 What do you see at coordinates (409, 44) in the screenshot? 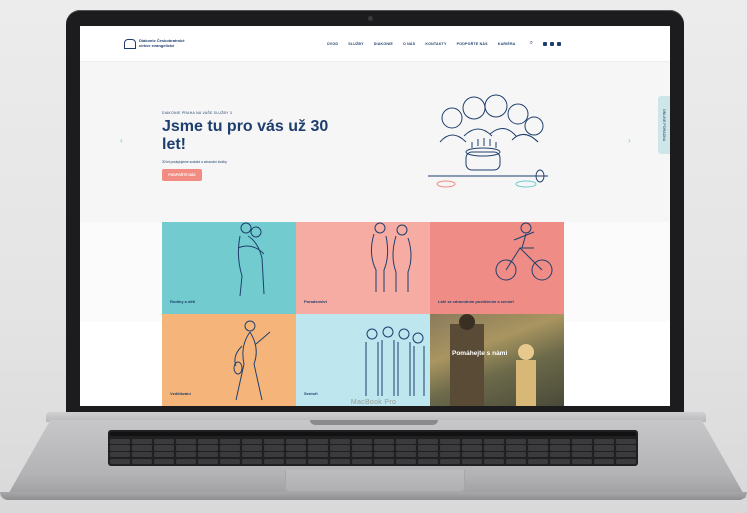
I see `nav-item-o-nas: O NÁS` at bounding box center [409, 44].